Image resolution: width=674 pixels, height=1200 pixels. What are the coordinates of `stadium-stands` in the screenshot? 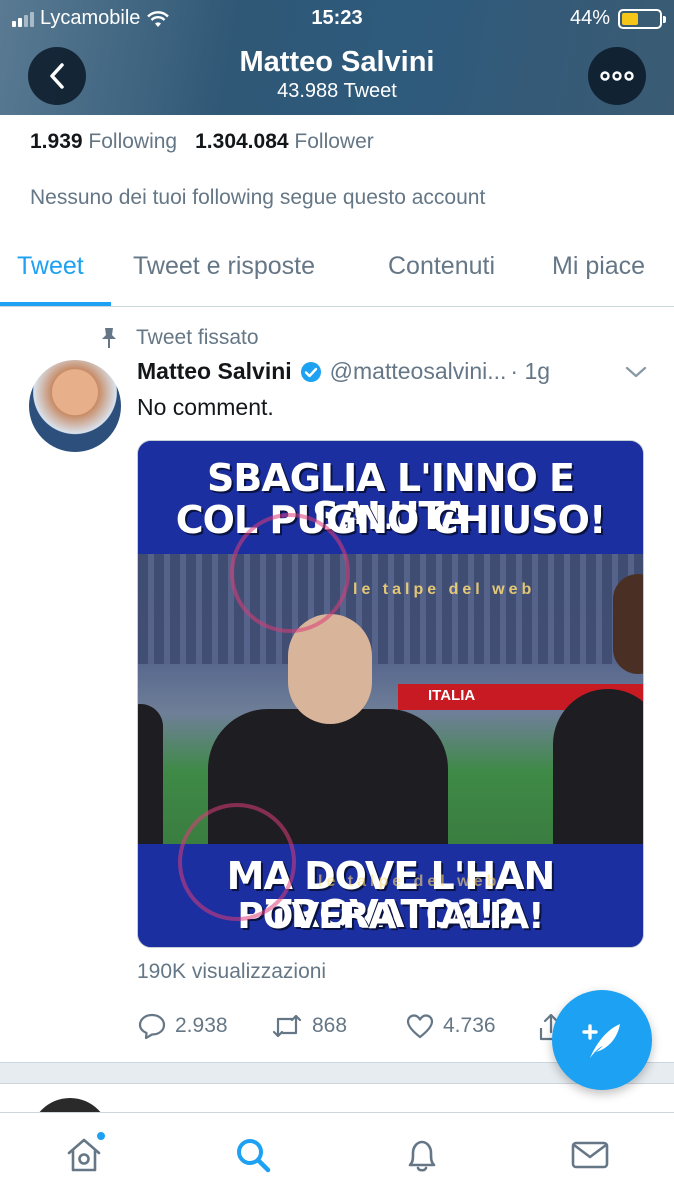 It's located at (390, 609).